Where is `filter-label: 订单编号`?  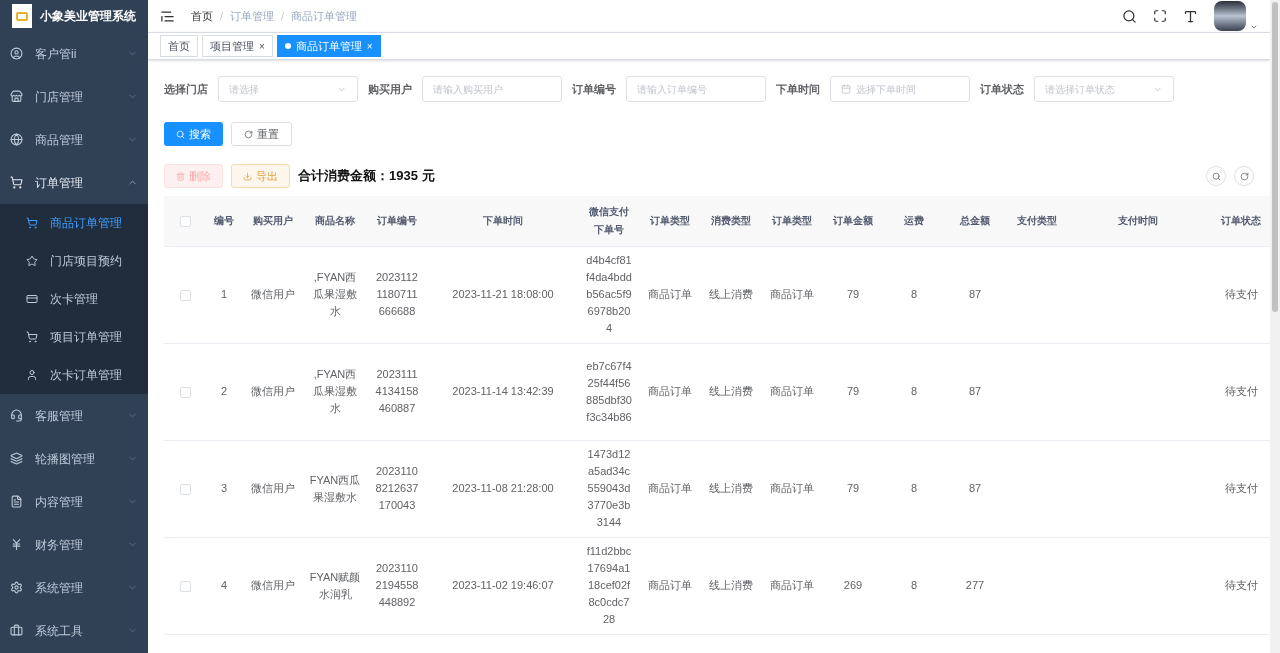
filter-label: 订单编号 is located at coordinates (594, 89).